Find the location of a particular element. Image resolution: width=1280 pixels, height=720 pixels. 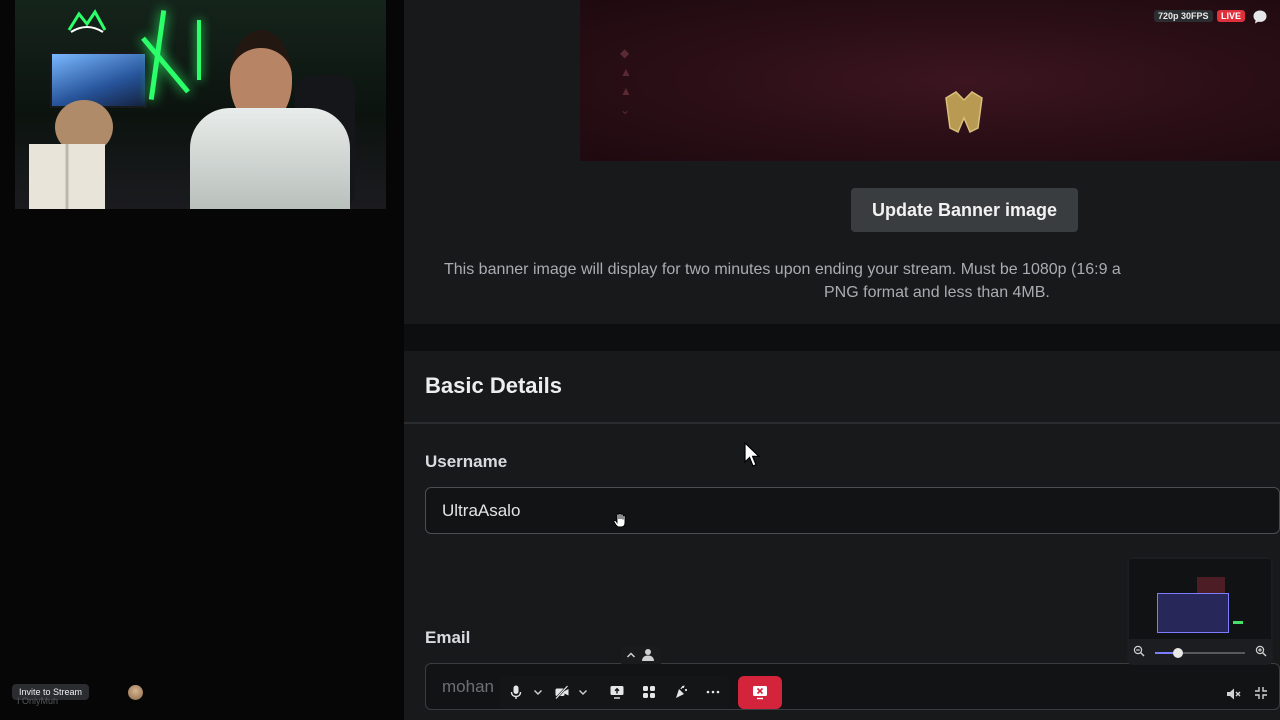

webcam-feed is located at coordinates (200, 104).